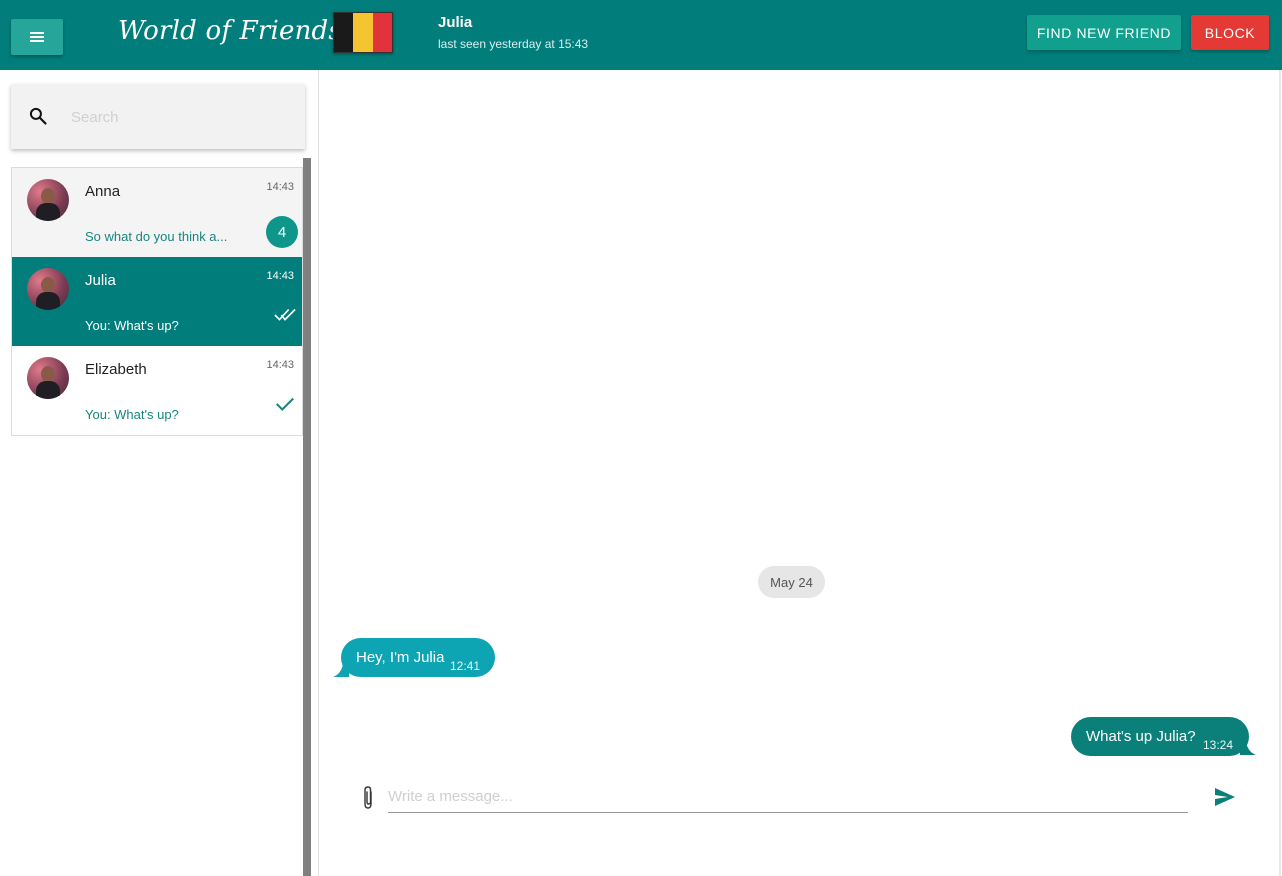 Image resolution: width=1282 pixels, height=876 pixels. I want to click on hamburger-menu-icon, so click(37, 37).